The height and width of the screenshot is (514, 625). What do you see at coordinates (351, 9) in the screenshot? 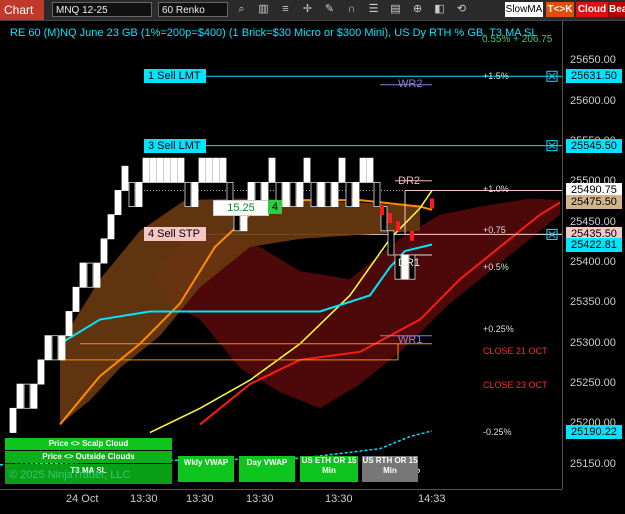
I see `magnet-icon: ∩` at bounding box center [351, 9].